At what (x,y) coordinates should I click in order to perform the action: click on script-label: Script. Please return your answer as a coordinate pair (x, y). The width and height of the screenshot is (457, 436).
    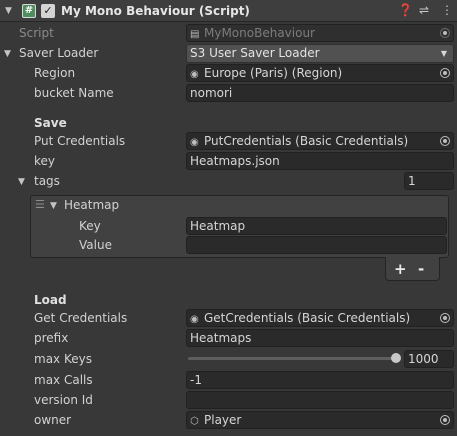
    Looking at the image, I should click on (36, 33).